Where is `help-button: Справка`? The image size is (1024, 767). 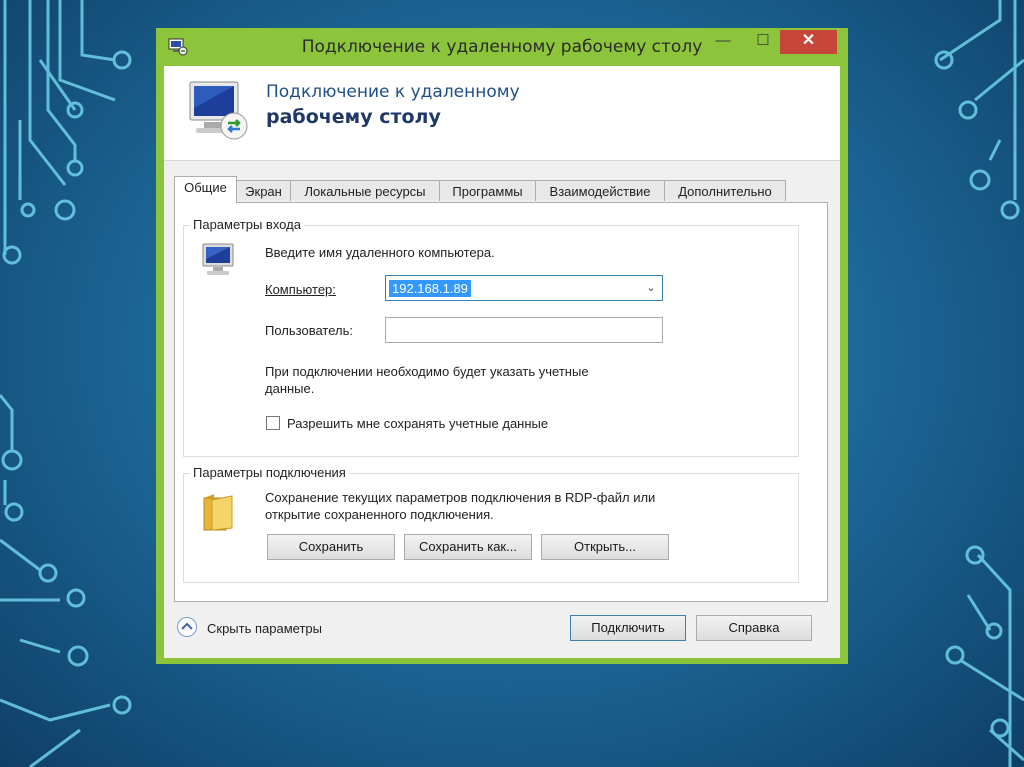 help-button: Справка is located at coordinates (754, 628).